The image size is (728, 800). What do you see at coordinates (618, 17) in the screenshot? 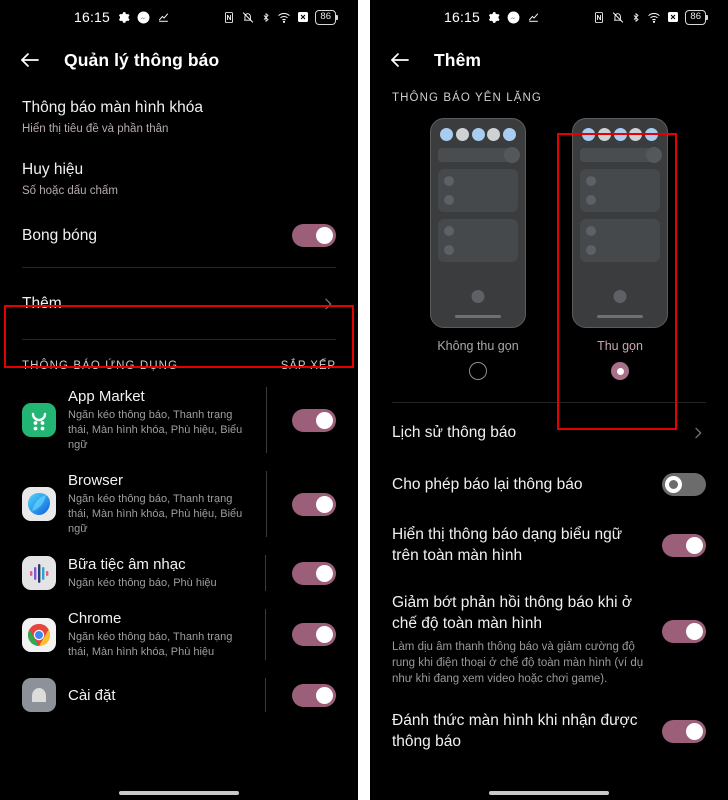
I see `silent-bell-icon` at bounding box center [618, 17].